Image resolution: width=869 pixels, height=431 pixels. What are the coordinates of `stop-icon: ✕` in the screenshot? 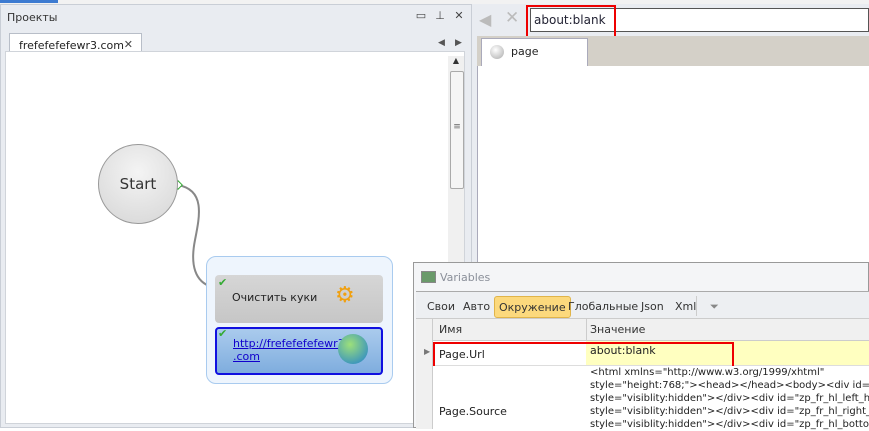 It's located at (512, 18).